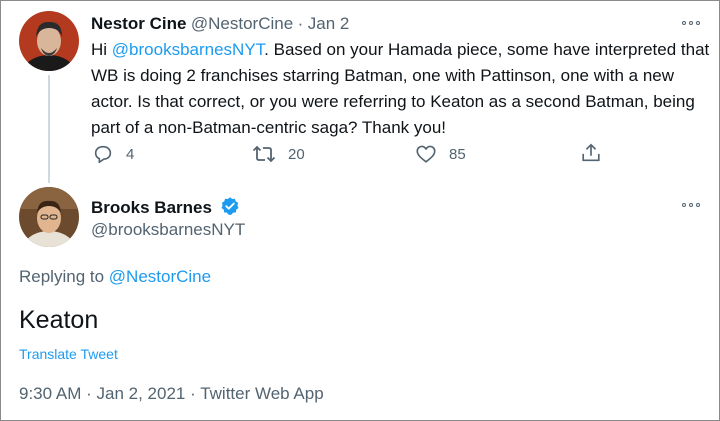  I want to click on tweet-text-lead: Hi, so click(101, 49).